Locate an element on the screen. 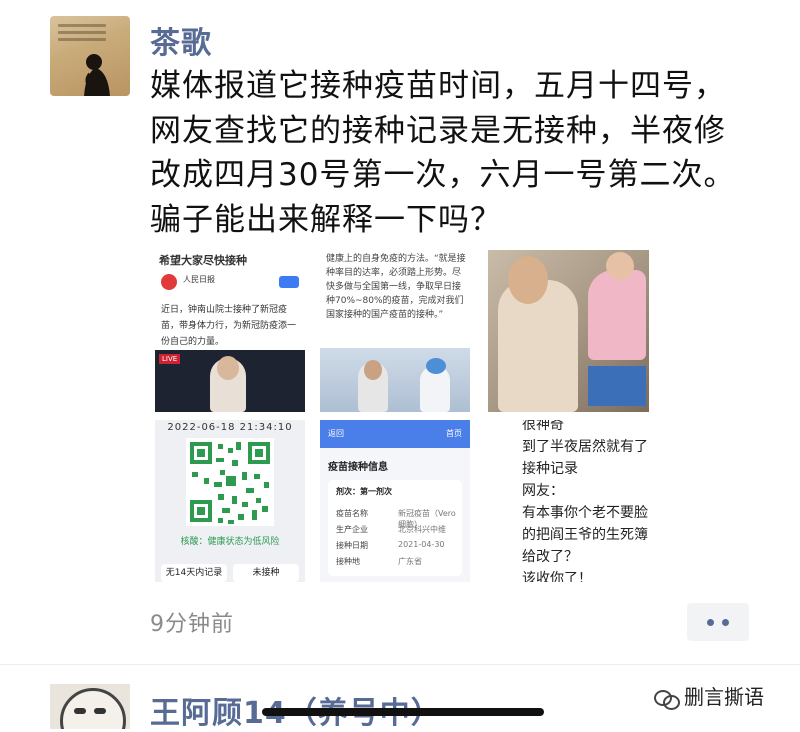 Image resolution: width=800 pixels, height=732 pixels. video-person-head is located at coordinates (228, 368).